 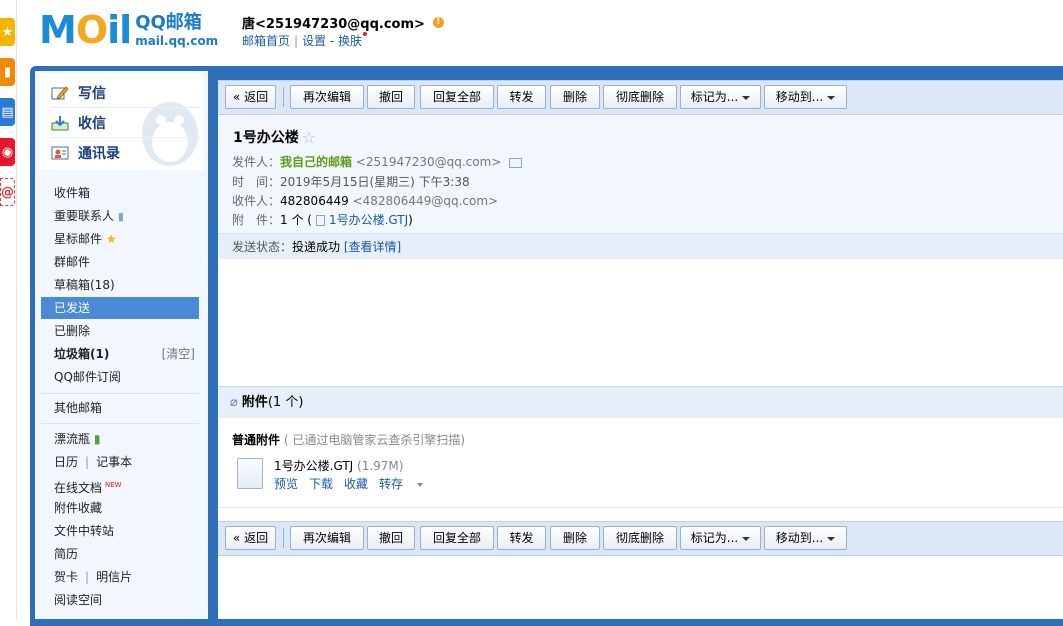 I want to click on status-value: 投递成功, so click(x=316, y=247).